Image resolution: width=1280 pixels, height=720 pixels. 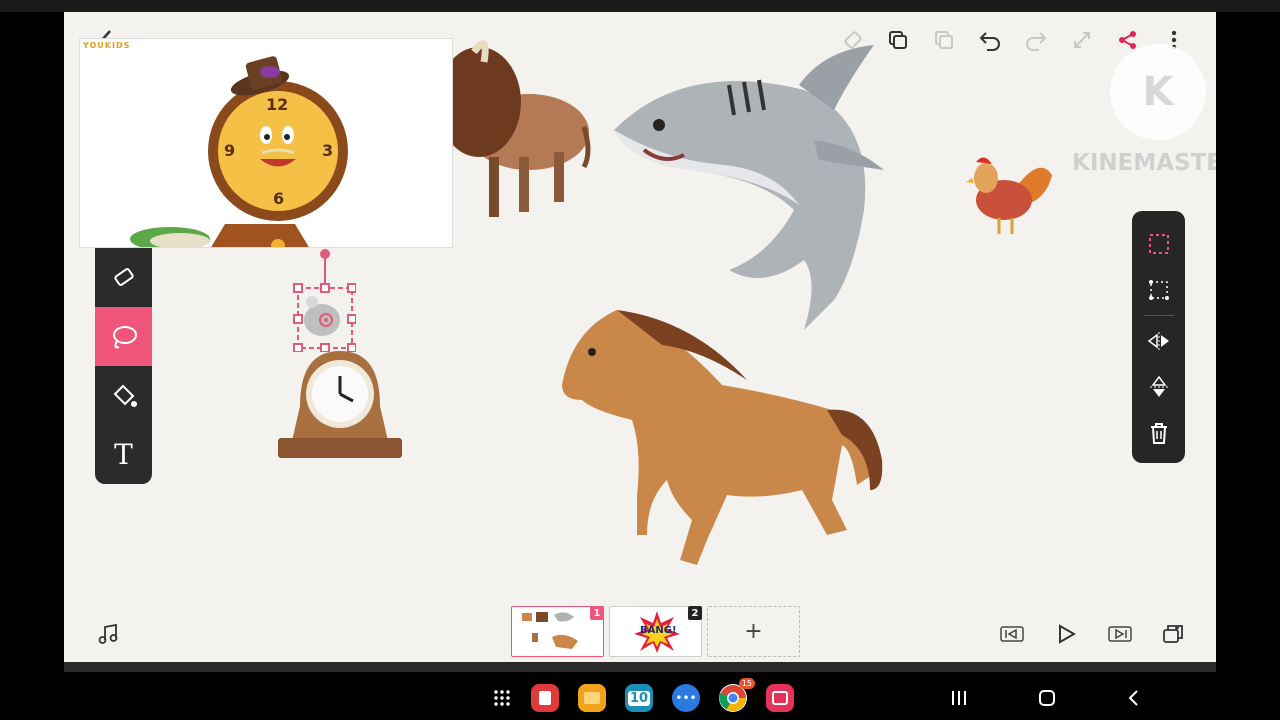 I want to click on page-number-badge: 2, so click(x=695, y=613).